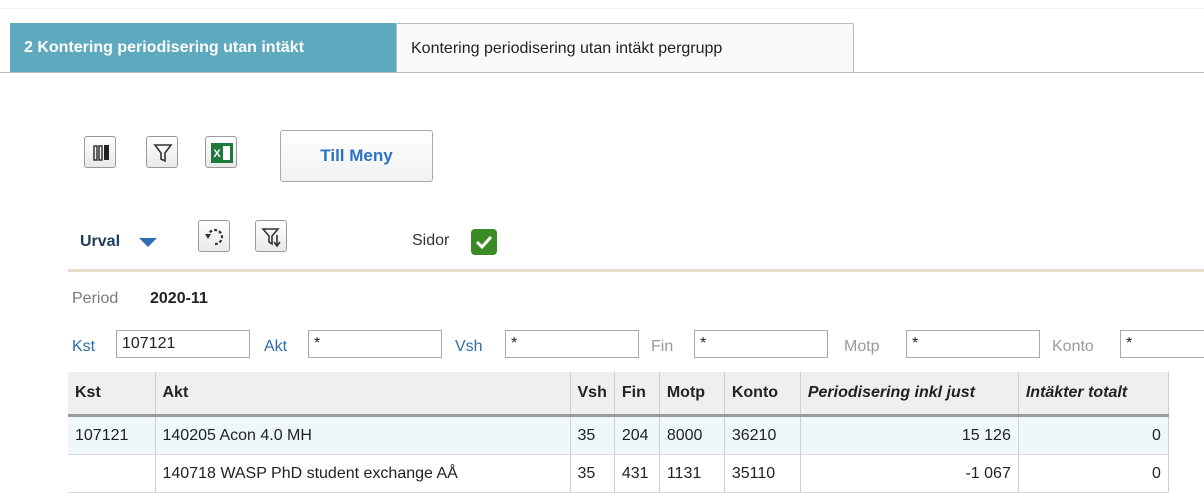 The width and height of the screenshot is (1204, 501). What do you see at coordinates (363, 435) in the screenshot?
I see `cell-akt: 140205 Acon 4.0 MH` at bounding box center [363, 435].